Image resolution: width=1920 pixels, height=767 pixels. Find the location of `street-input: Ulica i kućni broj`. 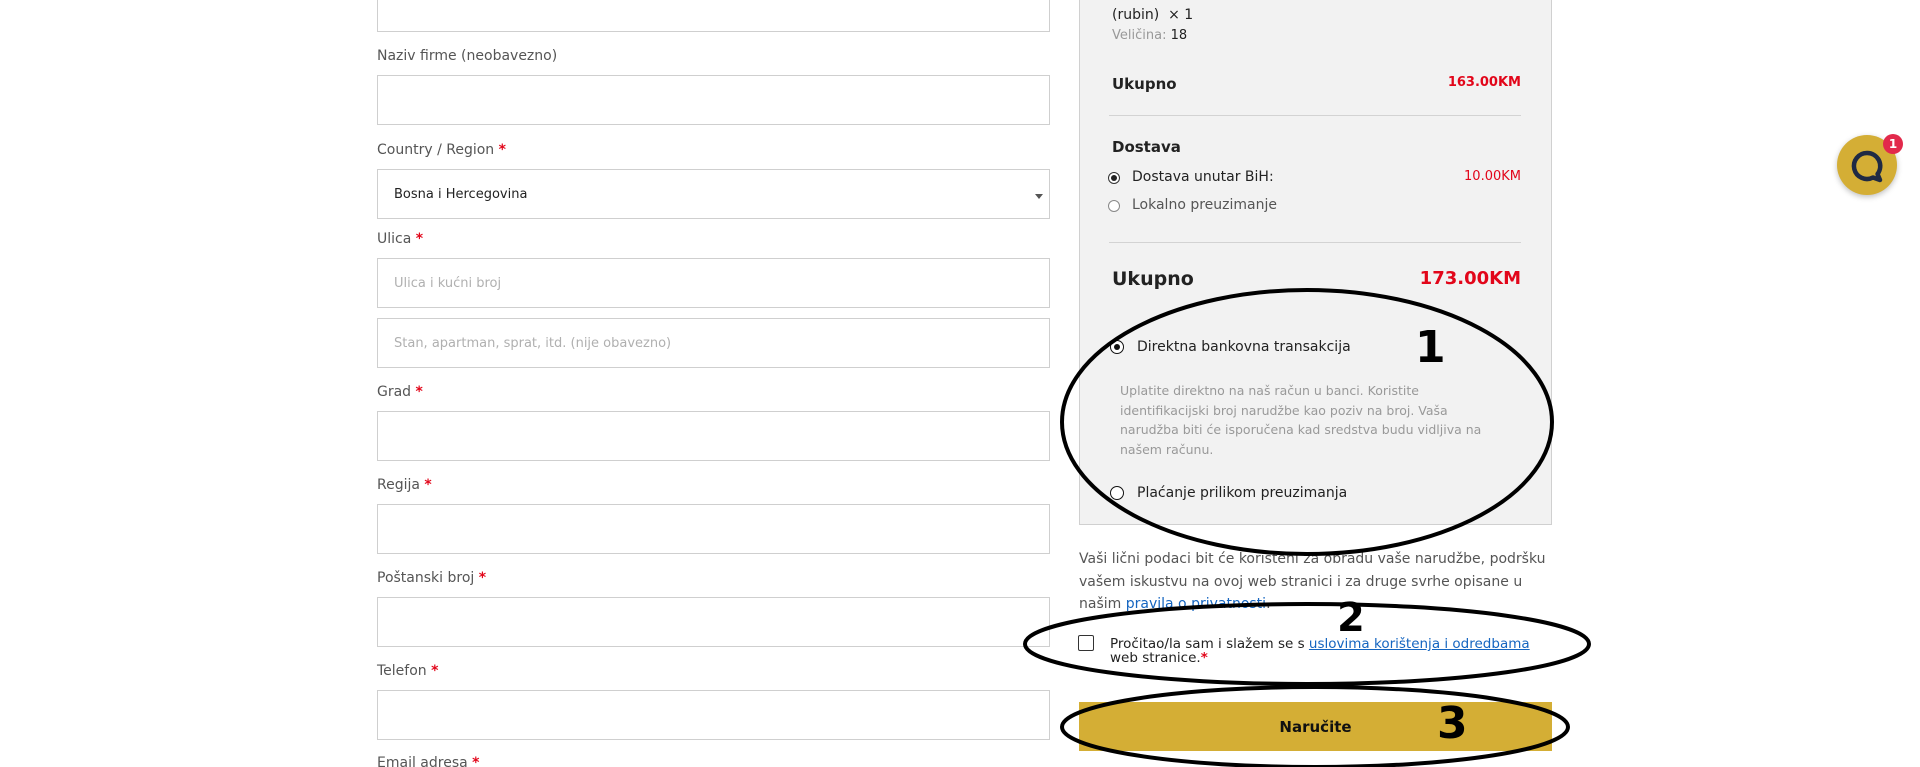

street-input: Ulica i kućni broj is located at coordinates (713, 283).